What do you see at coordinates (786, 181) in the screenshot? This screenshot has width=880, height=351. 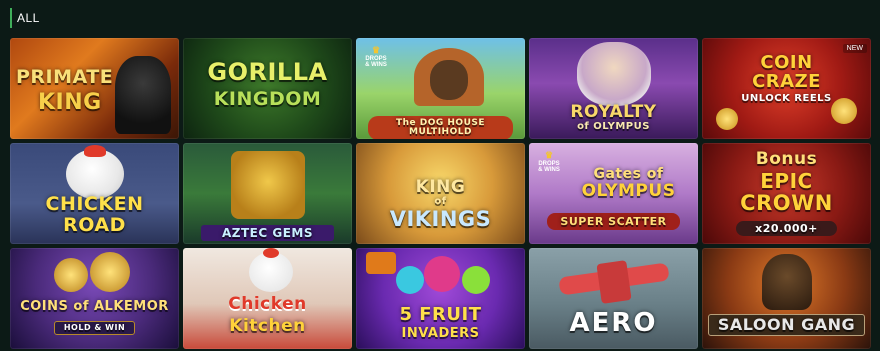 I see `game-title-line2: EPIC` at bounding box center [786, 181].